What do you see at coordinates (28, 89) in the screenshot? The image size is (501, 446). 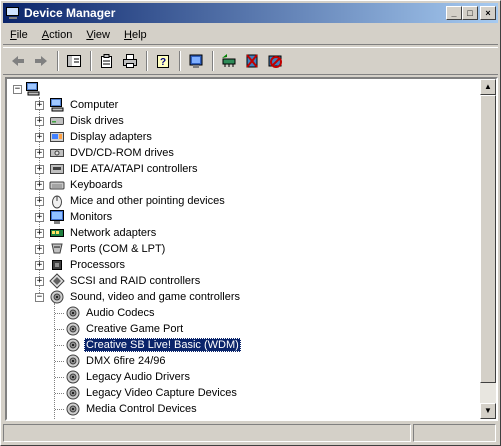 I see `tree-root: −` at bounding box center [28, 89].